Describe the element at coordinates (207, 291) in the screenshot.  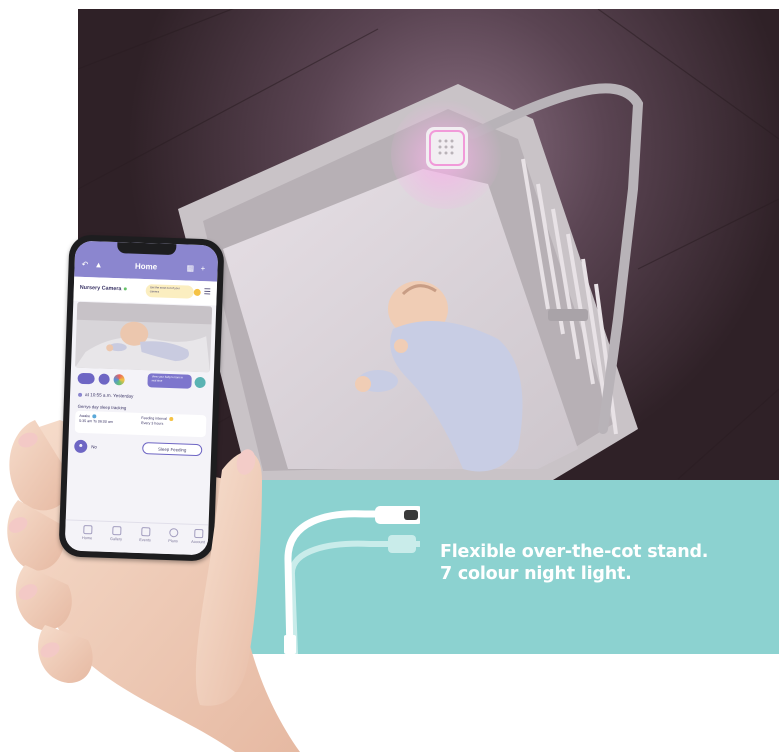
I see `menu-icon: ☰` at that location.